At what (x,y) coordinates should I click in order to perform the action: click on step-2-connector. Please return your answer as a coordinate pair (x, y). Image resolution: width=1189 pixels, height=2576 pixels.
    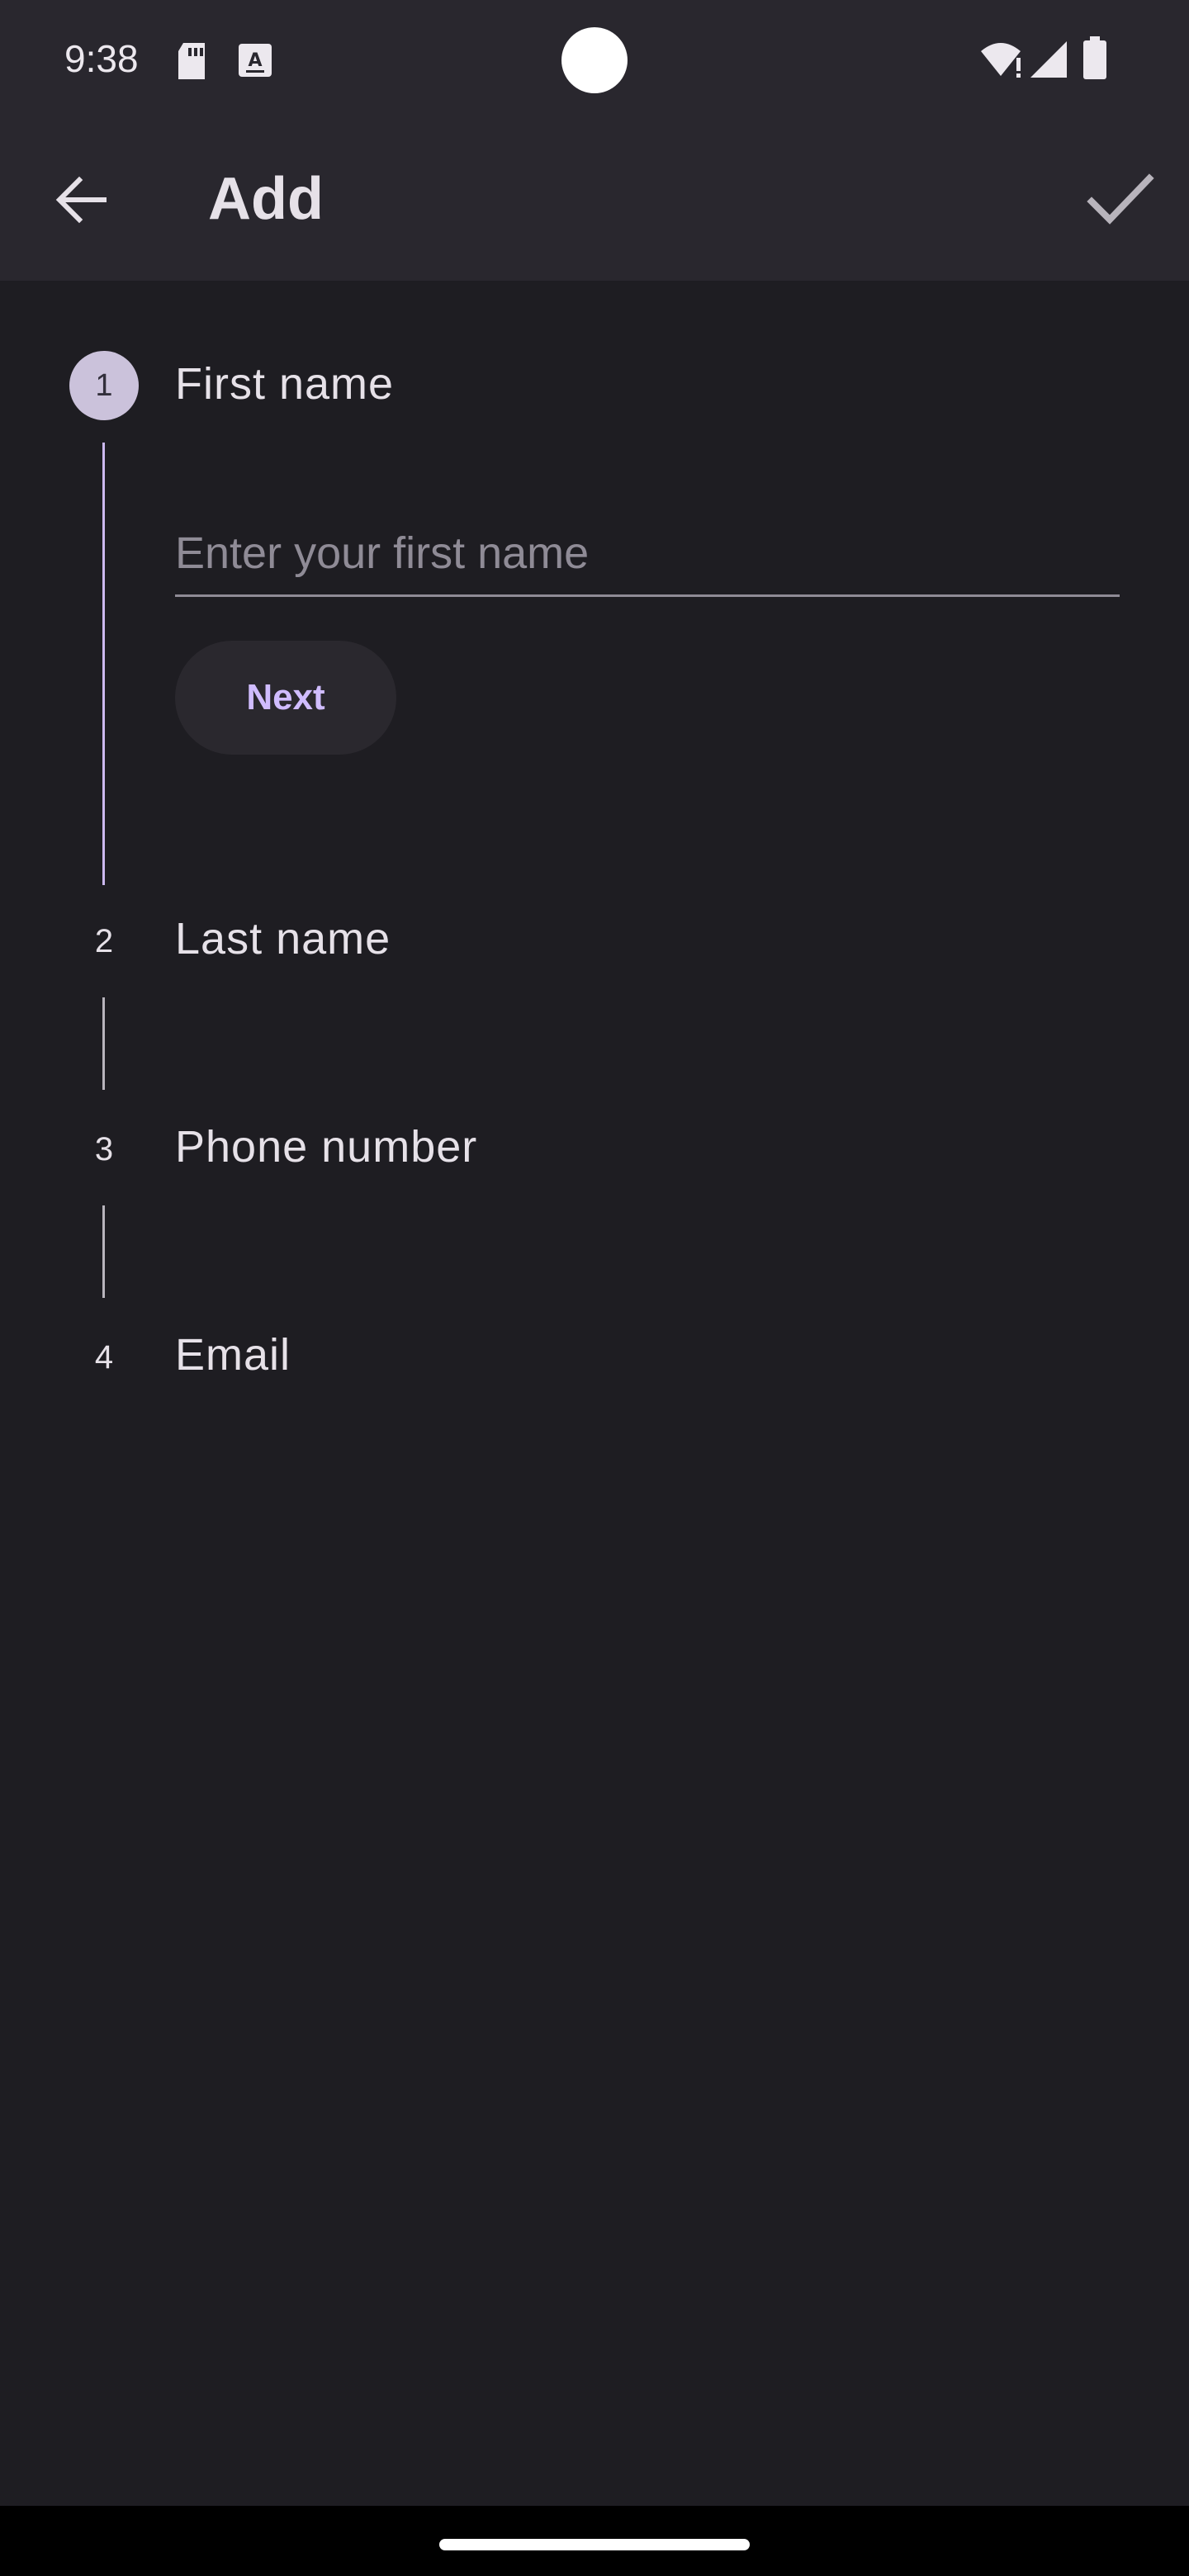
    Looking at the image, I should click on (103, 1043).